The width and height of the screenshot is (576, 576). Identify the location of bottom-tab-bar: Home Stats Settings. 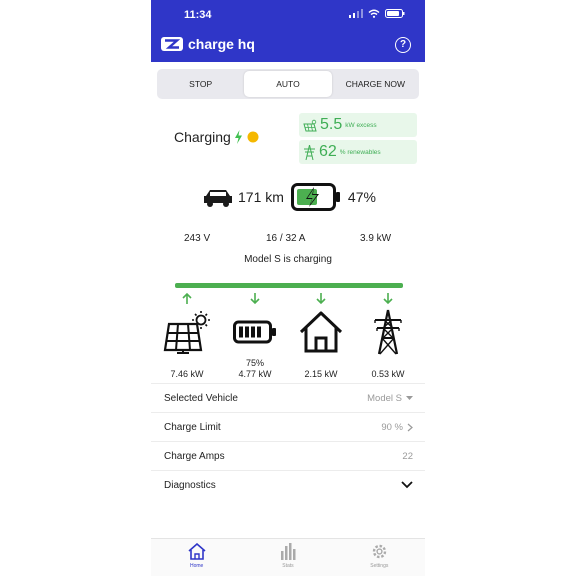
(288, 557).